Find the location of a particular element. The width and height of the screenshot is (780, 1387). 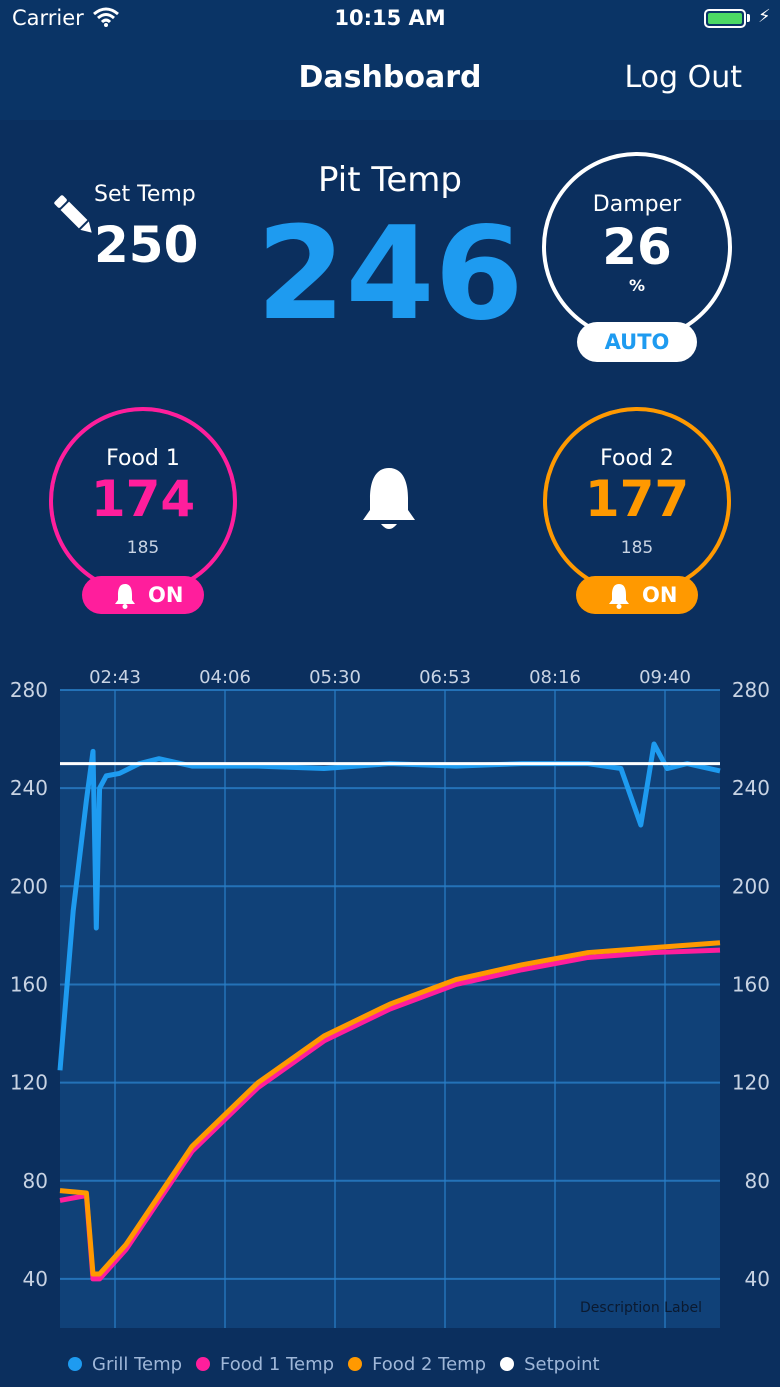

y-tick-label-left: 40 is located at coordinates (35, 1279).